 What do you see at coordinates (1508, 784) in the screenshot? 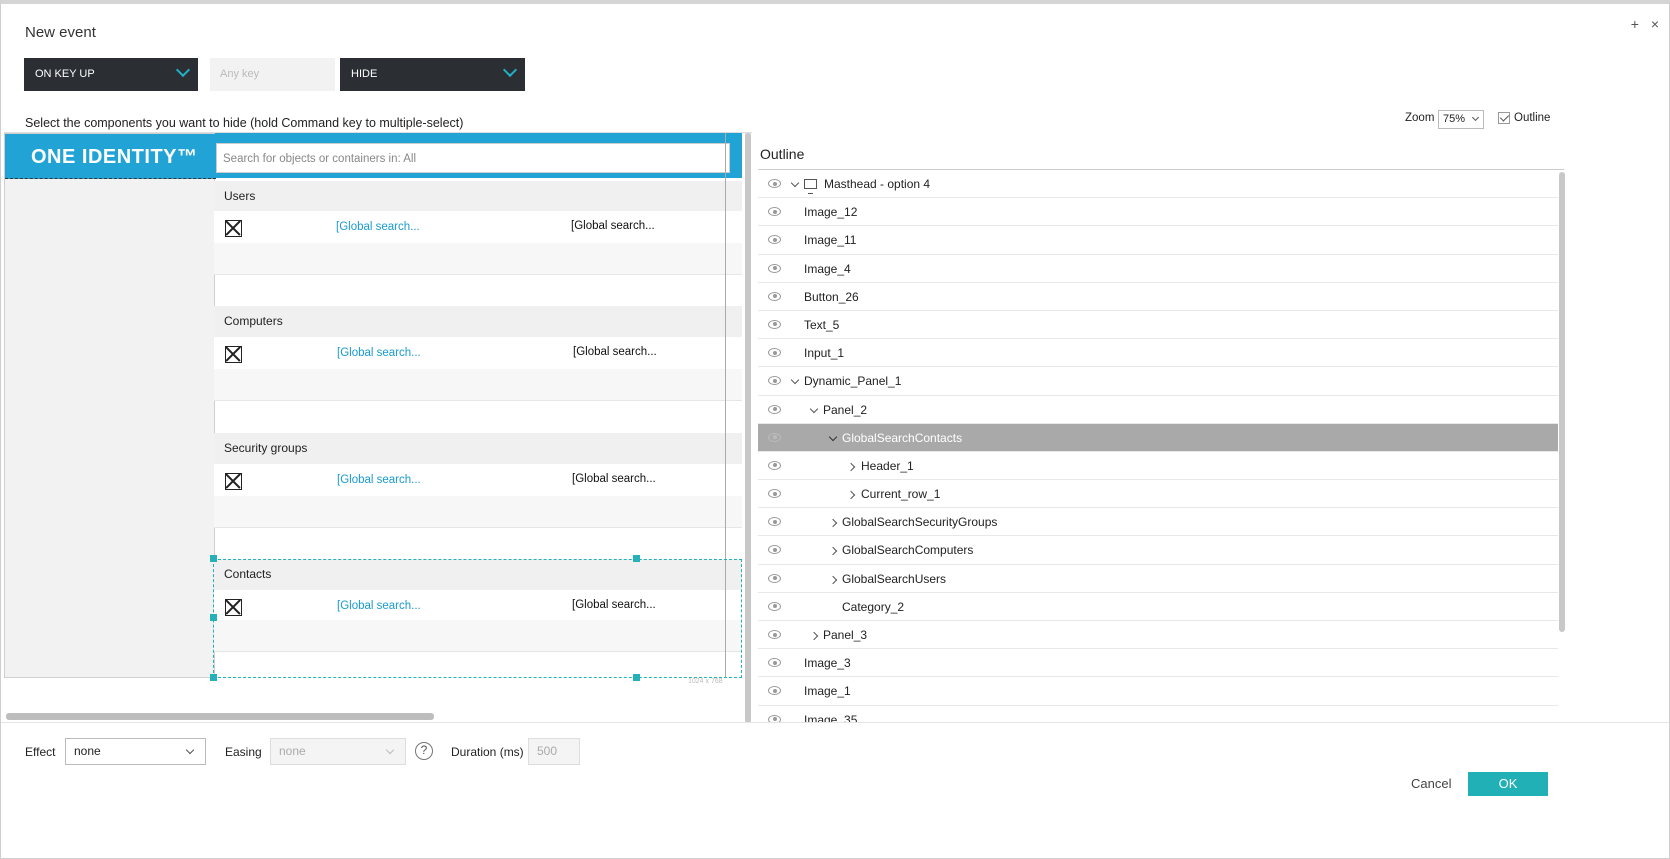
I see `ok-button: OK` at bounding box center [1508, 784].